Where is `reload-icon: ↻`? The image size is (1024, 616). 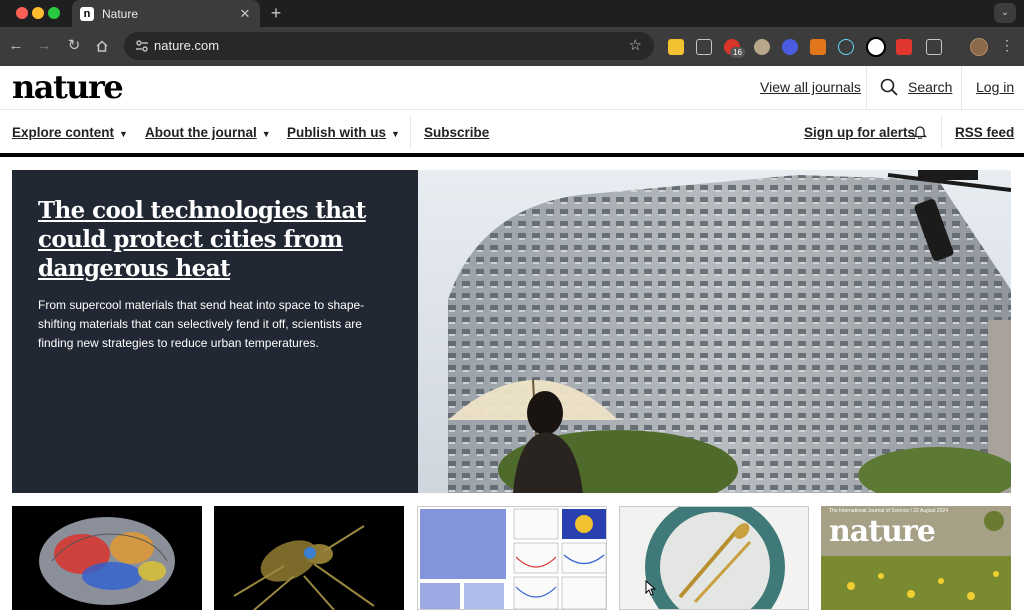 reload-icon: ↻ is located at coordinates (74, 46).